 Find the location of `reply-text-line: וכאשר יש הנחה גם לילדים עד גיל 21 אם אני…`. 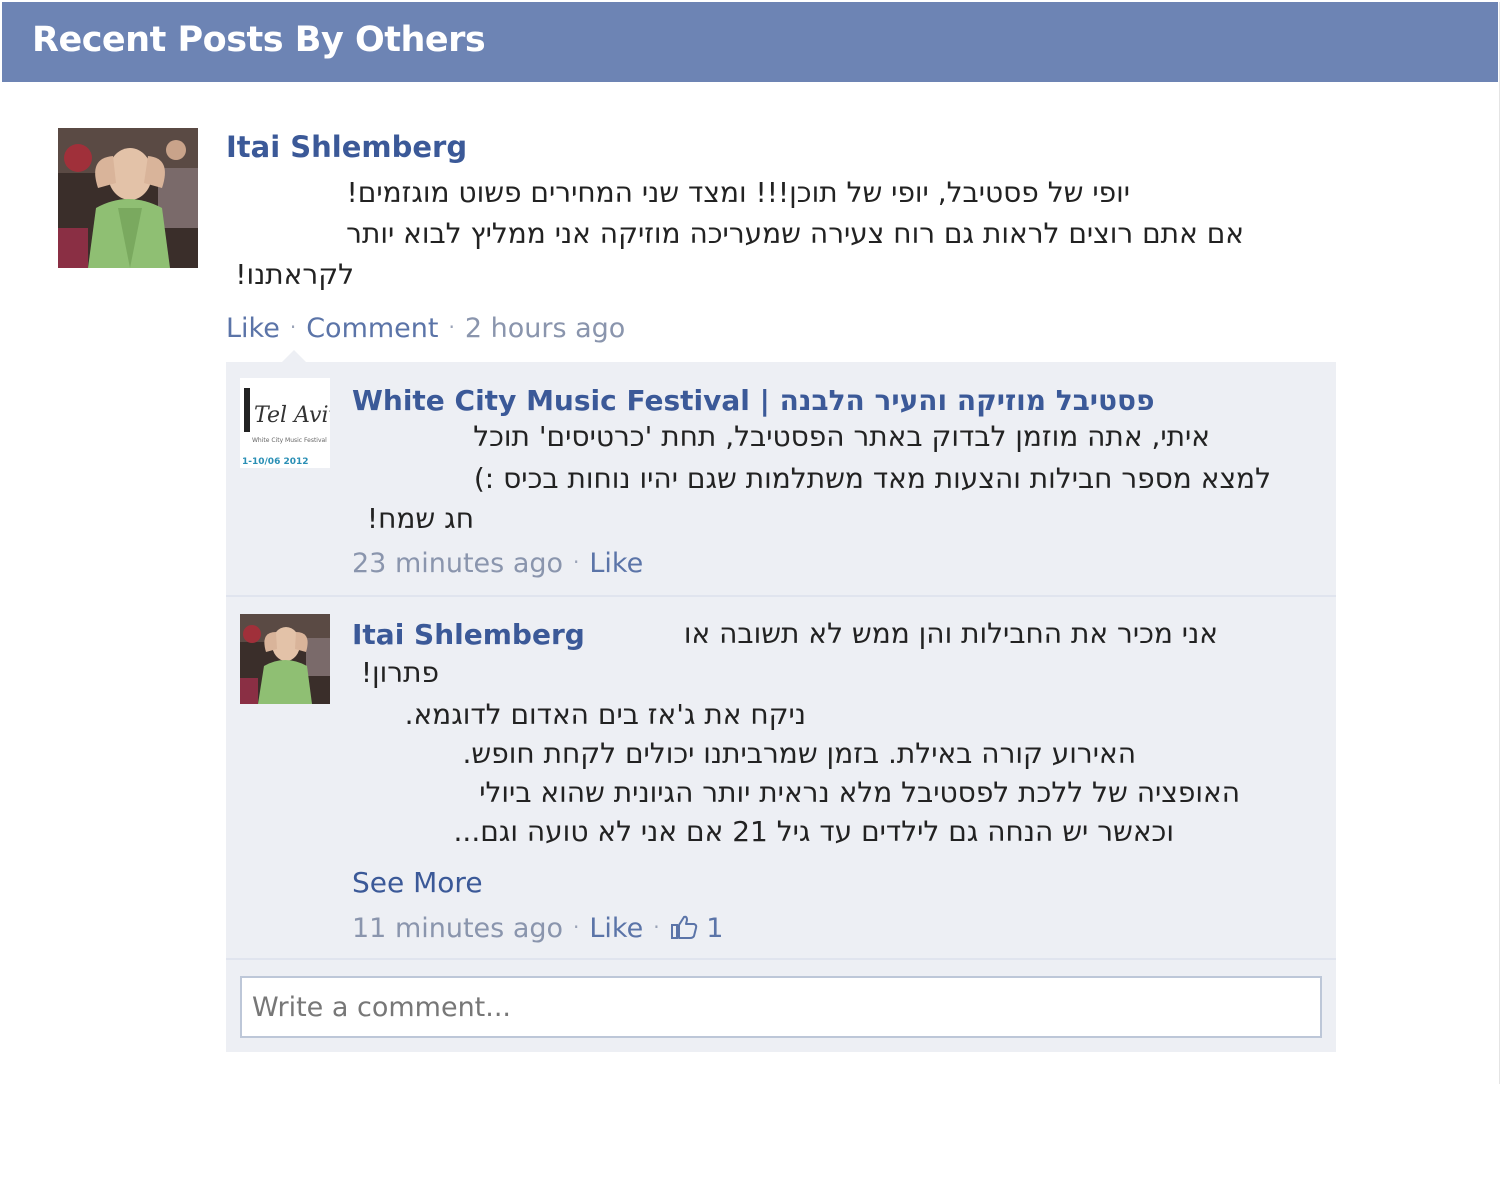

reply-text-line: וכאשר יש הנחה גם לילדים עד גיל 21 אם אני… is located at coordinates (813, 831).